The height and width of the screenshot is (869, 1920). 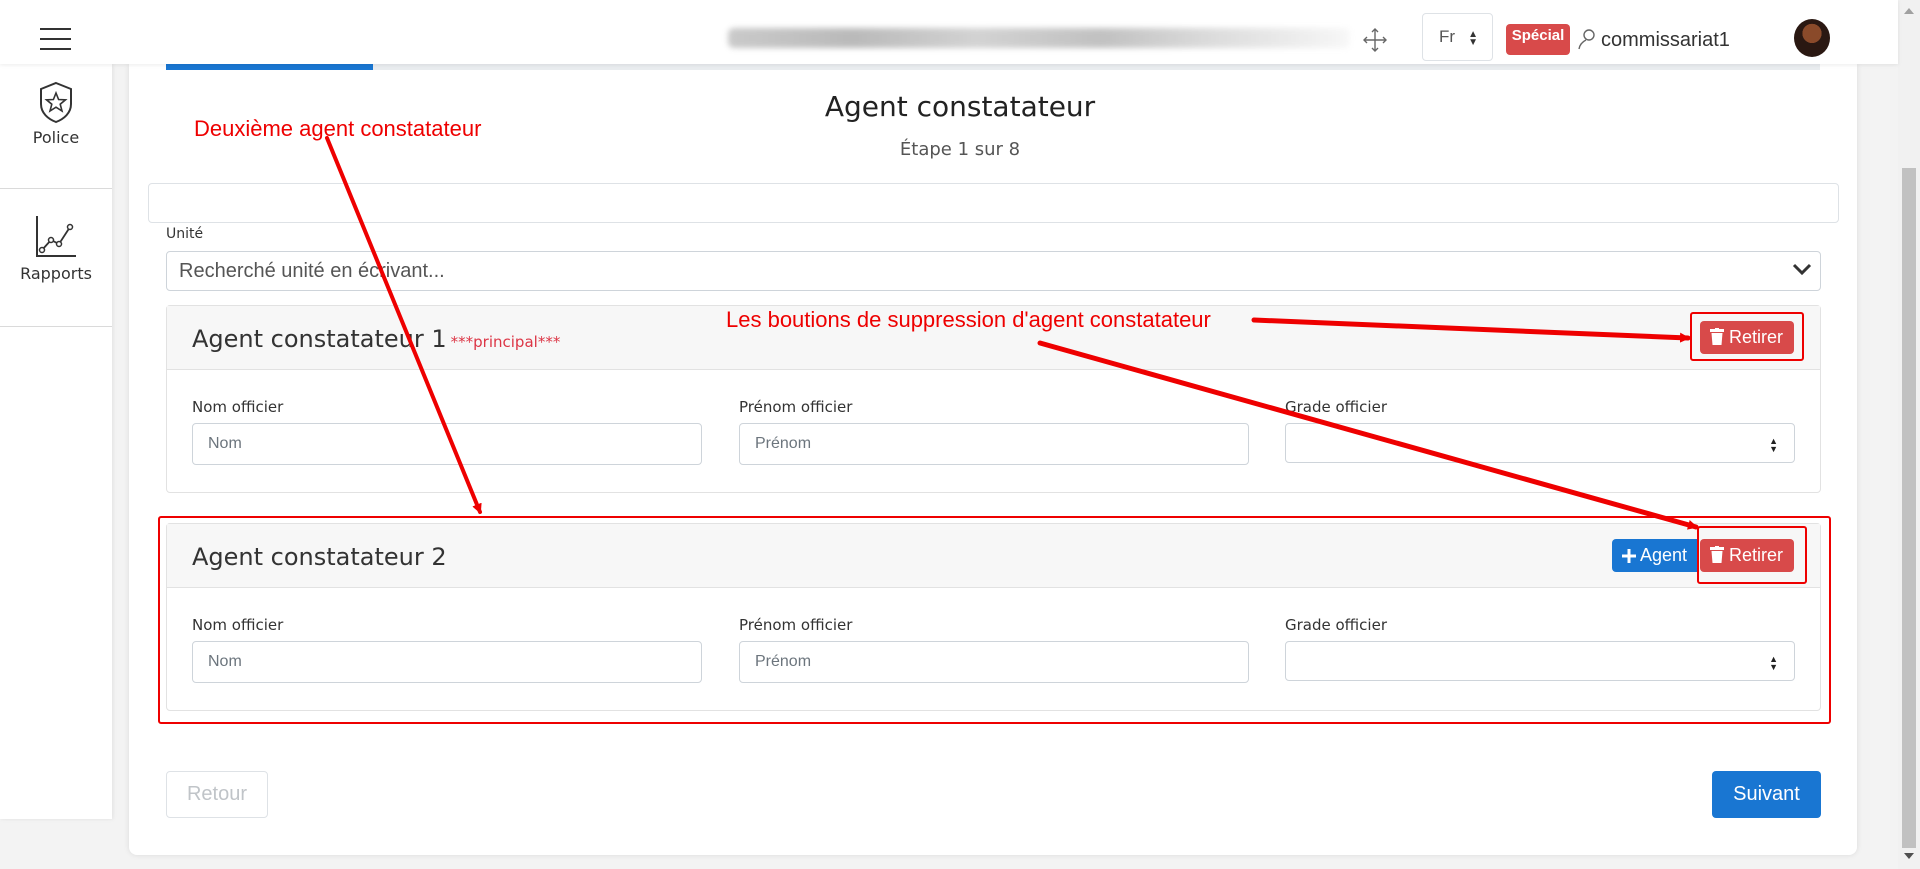 I want to click on sidebar-item-label: Rapports, so click(x=56, y=273).